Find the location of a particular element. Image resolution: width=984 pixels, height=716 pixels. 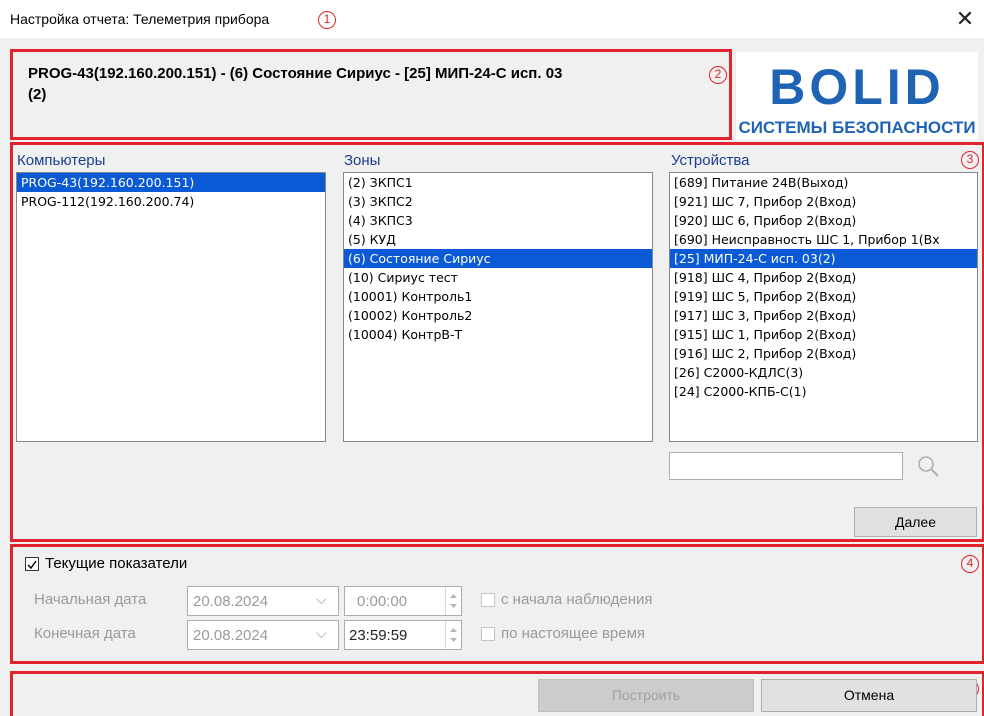

start-date-value: 20.08.2024 is located at coordinates (231, 601).